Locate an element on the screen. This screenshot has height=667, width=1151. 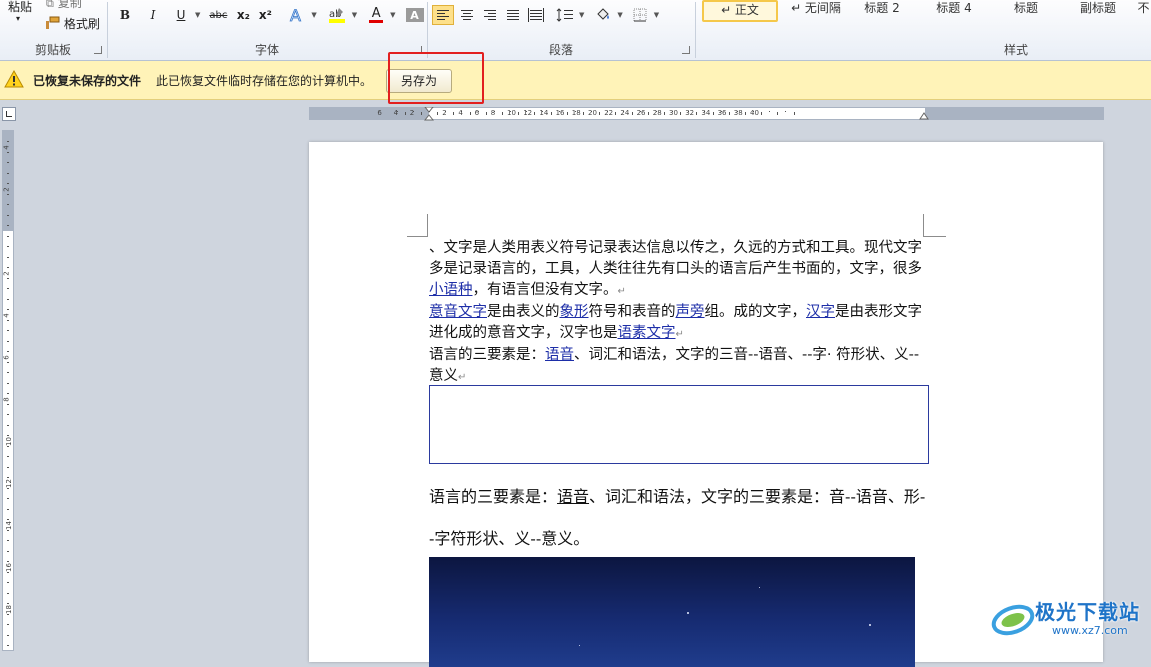
align-center-button is located at coordinates (467, 15).